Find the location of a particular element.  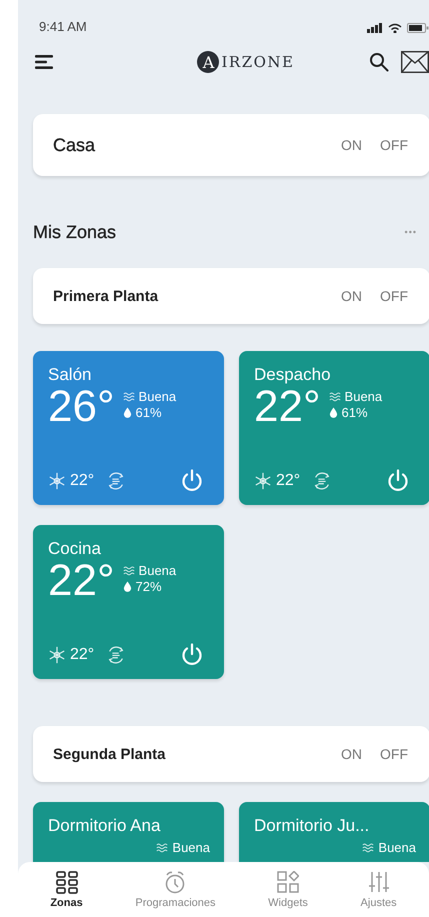

alarm-clock-icon is located at coordinates (175, 882).